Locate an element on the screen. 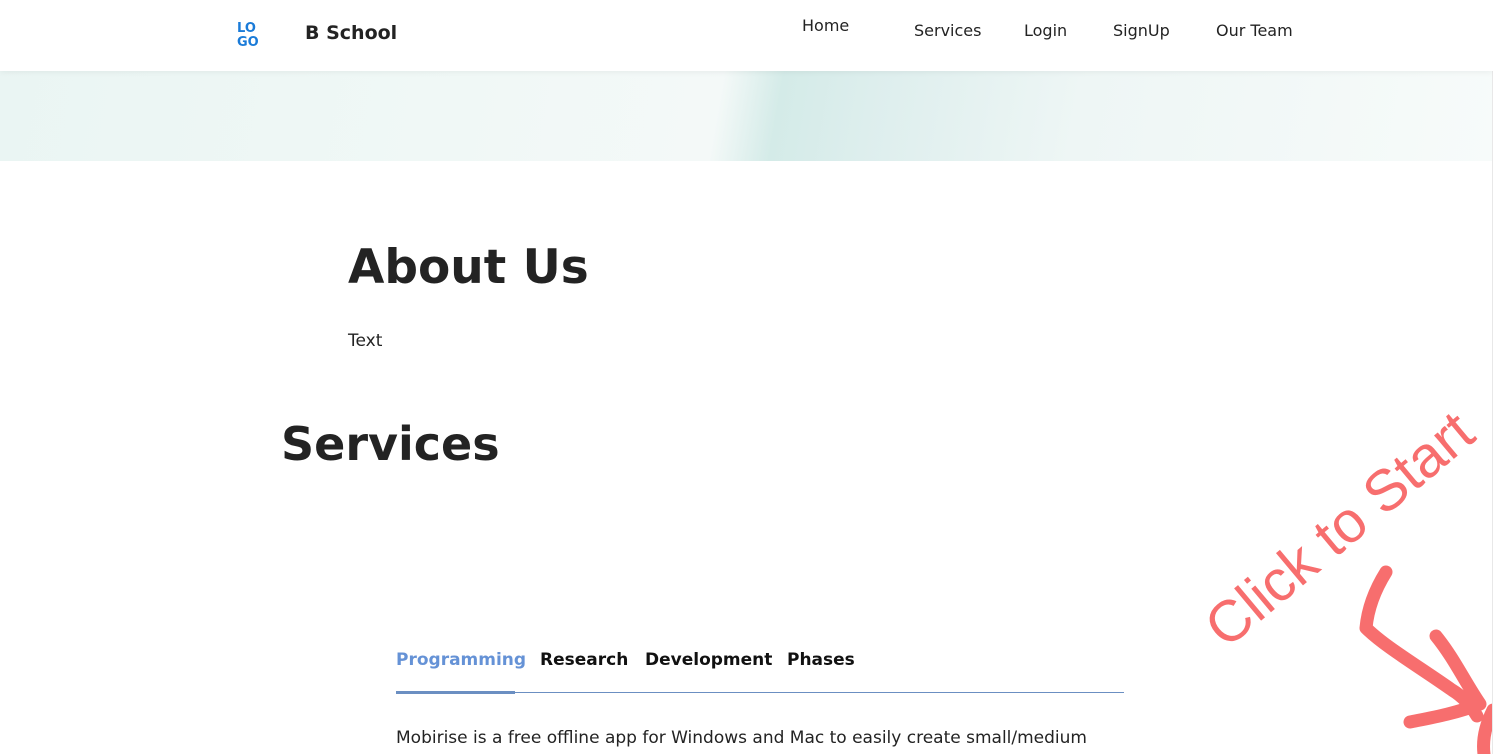 This screenshot has width=1493, height=754. nav-signup: SignUp is located at coordinates (1141, 30).